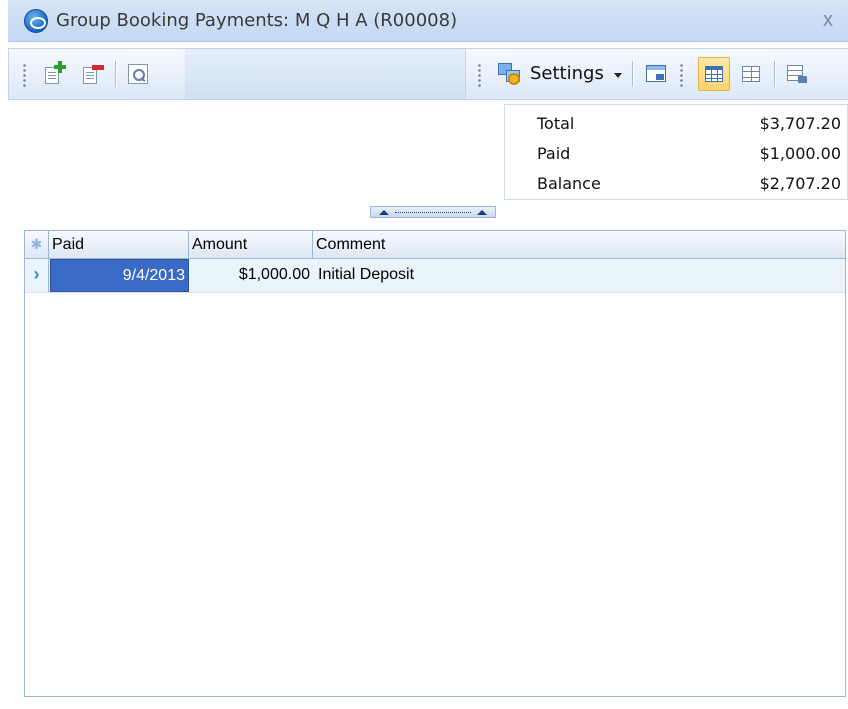 This screenshot has width=848, height=709. What do you see at coordinates (515, 275) in the screenshot?
I see `cell-comment: Initial Deposit` at bounding box center [515, 275].